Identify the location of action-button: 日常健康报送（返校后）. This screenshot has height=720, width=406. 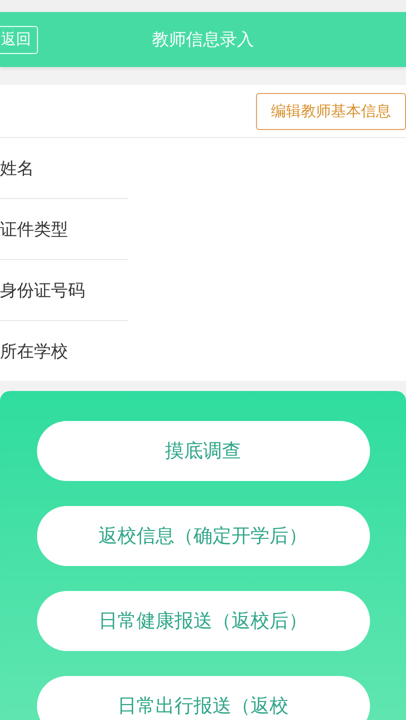
(203, 621).